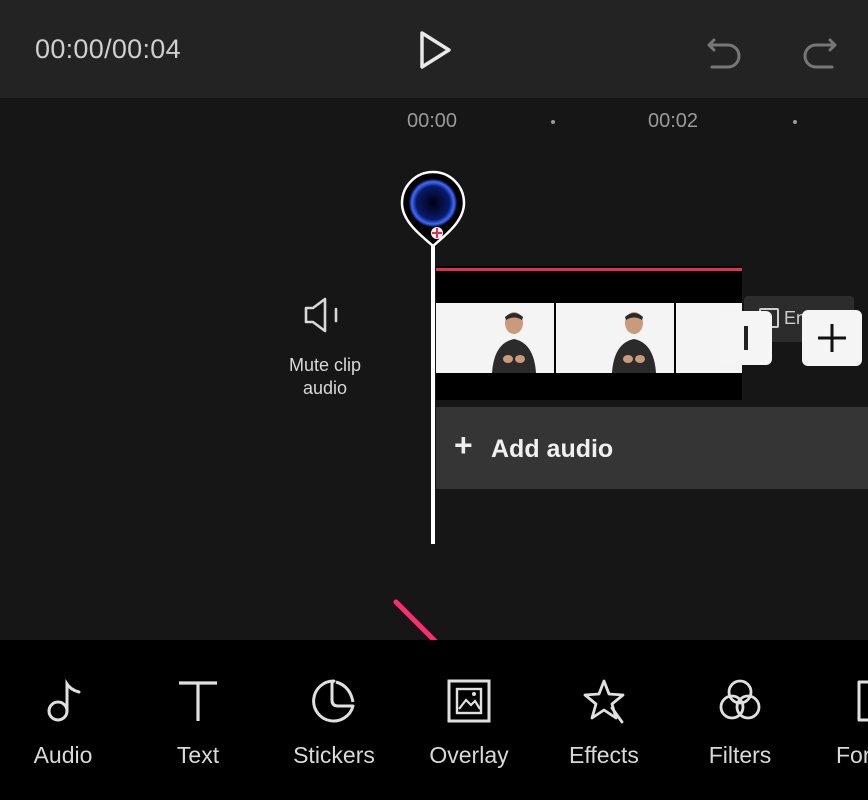  I want to click on format-icon, so click(862, 701).